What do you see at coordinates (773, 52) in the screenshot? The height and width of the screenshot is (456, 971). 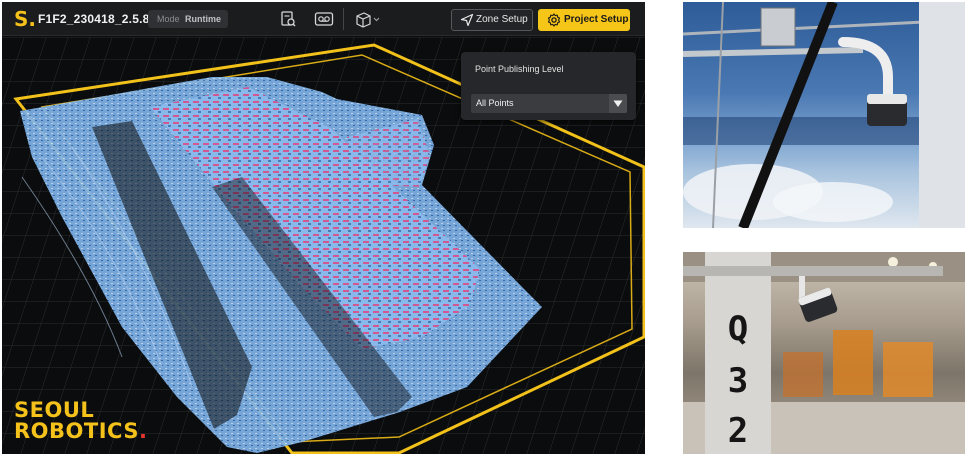 I see `steel-beam` at bounding box center [773, 52].